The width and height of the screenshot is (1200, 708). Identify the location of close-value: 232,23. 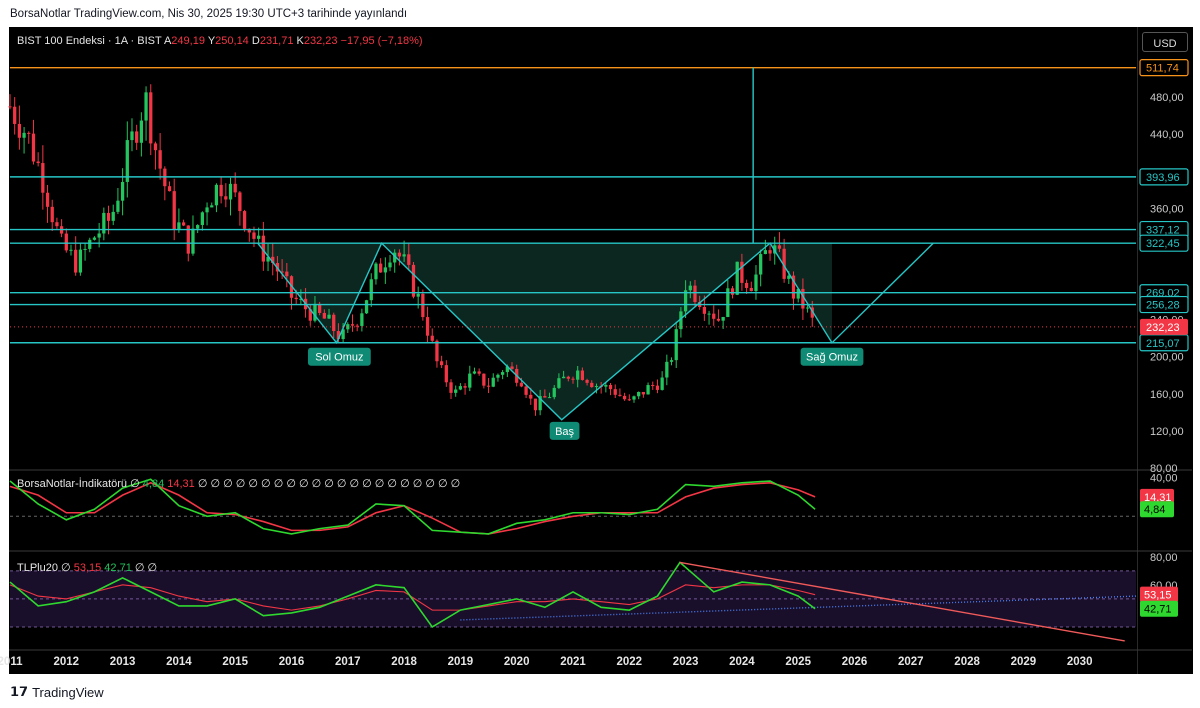
(320, 41).